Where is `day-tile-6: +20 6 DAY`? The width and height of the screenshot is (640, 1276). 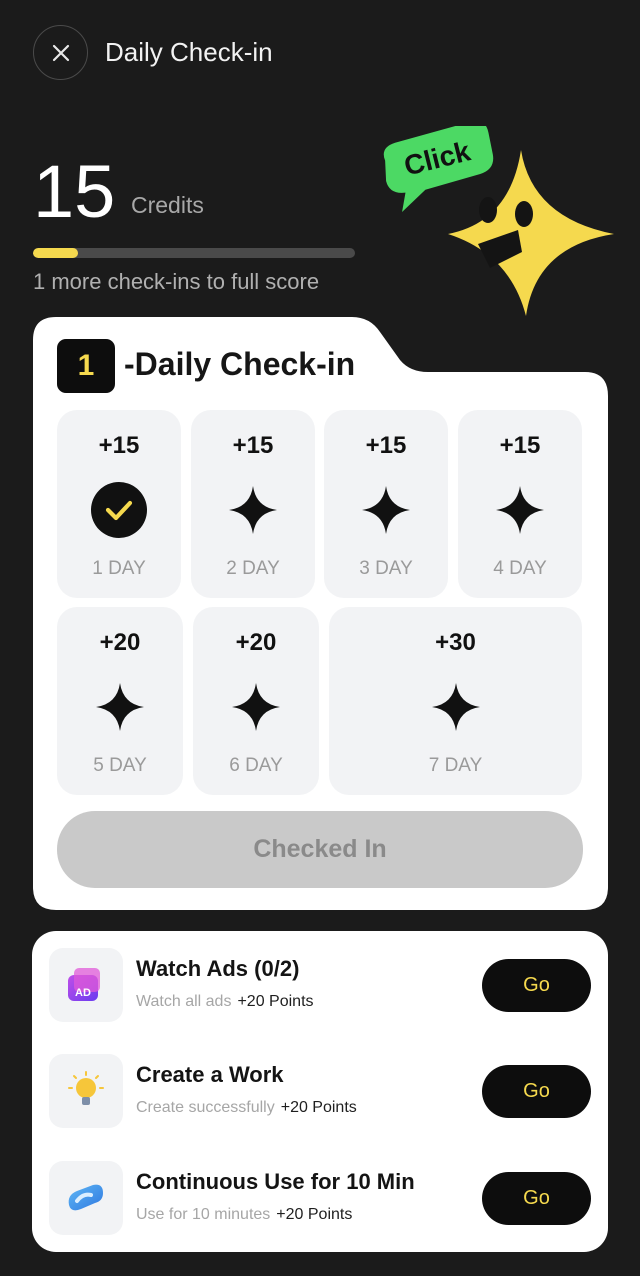
day-tile-6: +20 6 DAY is located at coordinates (256, 701).